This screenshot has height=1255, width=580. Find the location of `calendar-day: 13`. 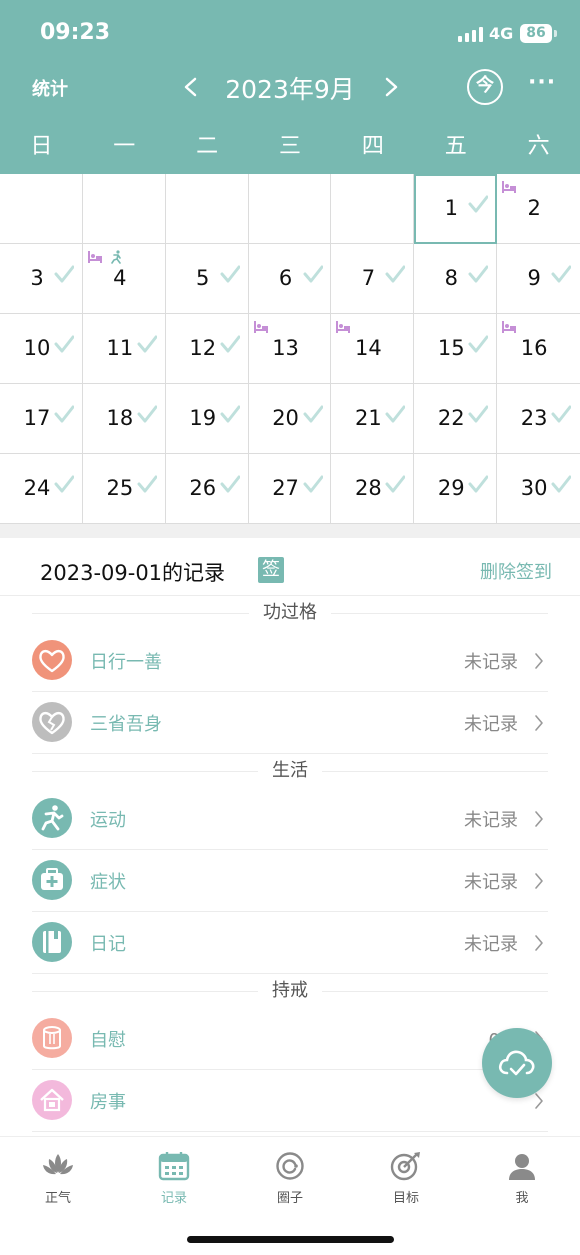

calendar-day: 13 is located at coordinates (290, 349).